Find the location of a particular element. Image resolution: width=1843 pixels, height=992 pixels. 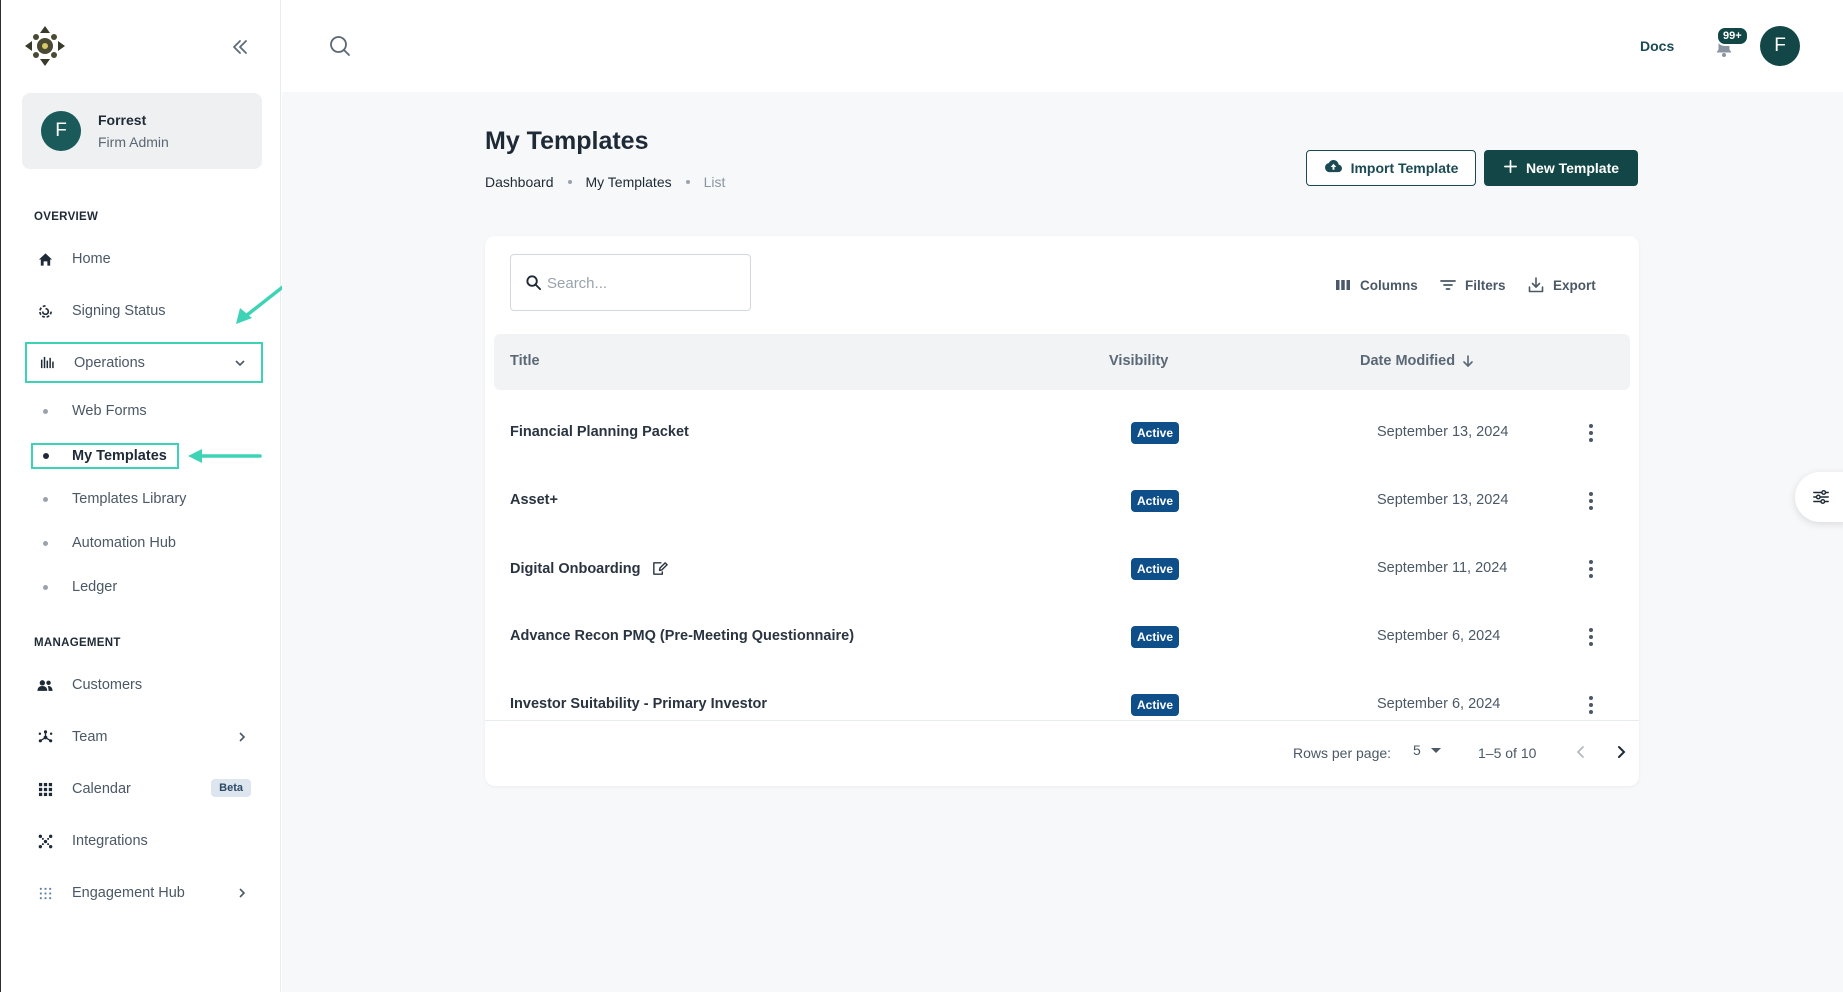

template-title: Investor Suitability - Primary Investor is located at coordinates (638, 704).